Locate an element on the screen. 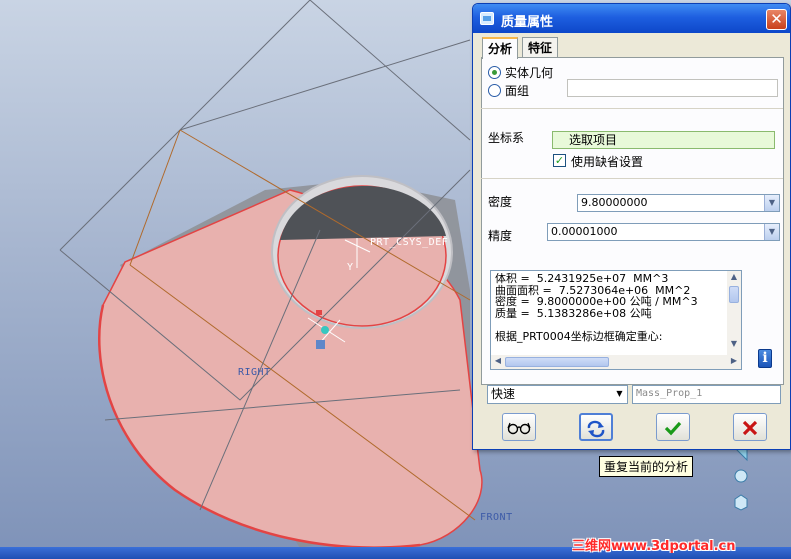  tab-feature: 特征 is located at coordinates (540, 47).